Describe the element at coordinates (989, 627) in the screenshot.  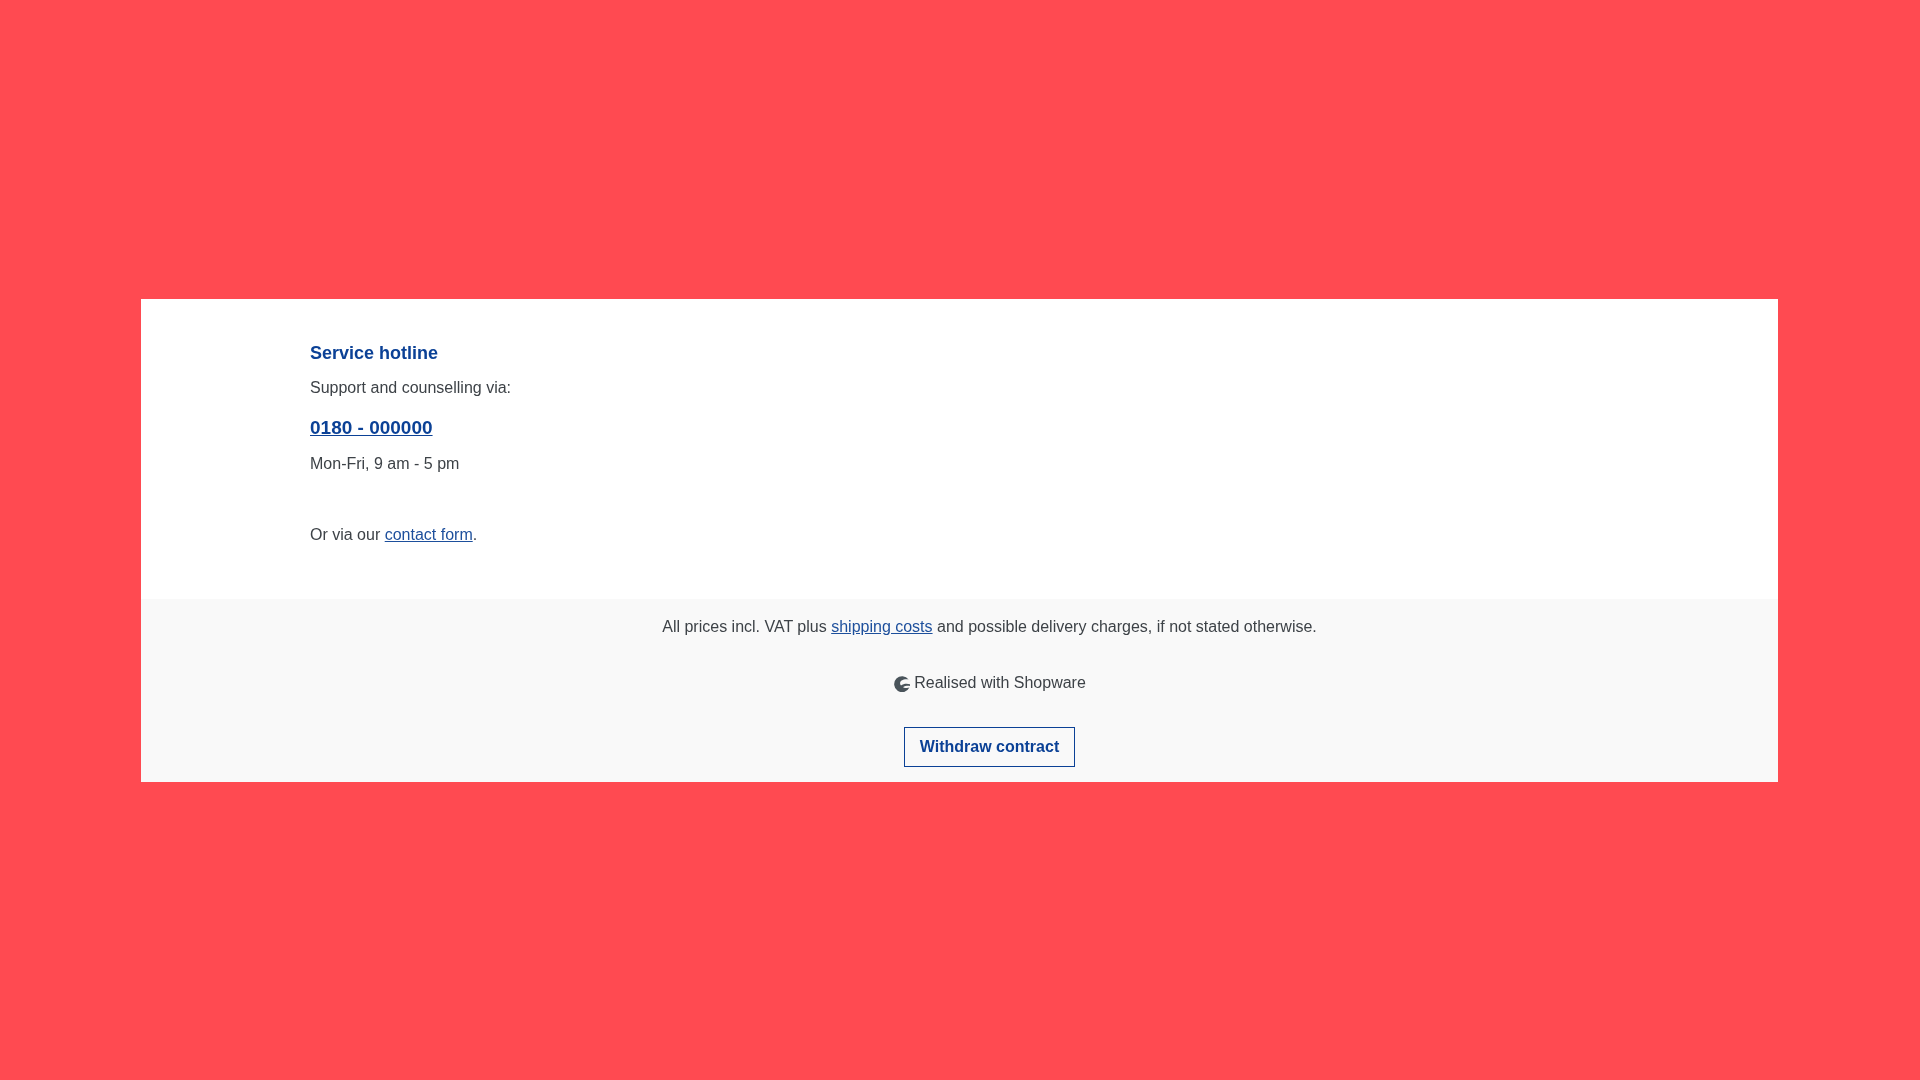
I see `vat-notice: All prices incl. VAT plus shipping costs and possible delivery charges, if not stated otherwise.` at that location.